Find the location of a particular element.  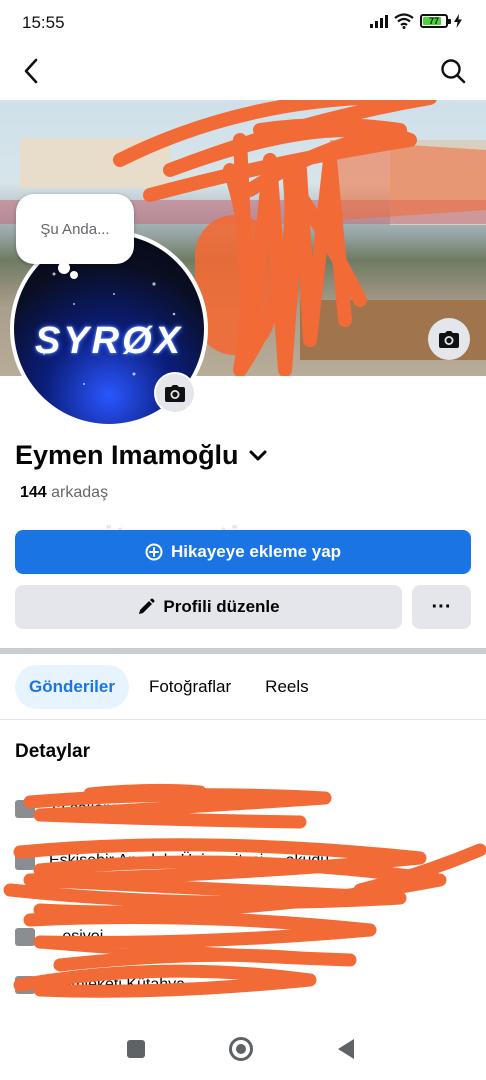

plus-circle-icon is located at coordinates (154, 552).